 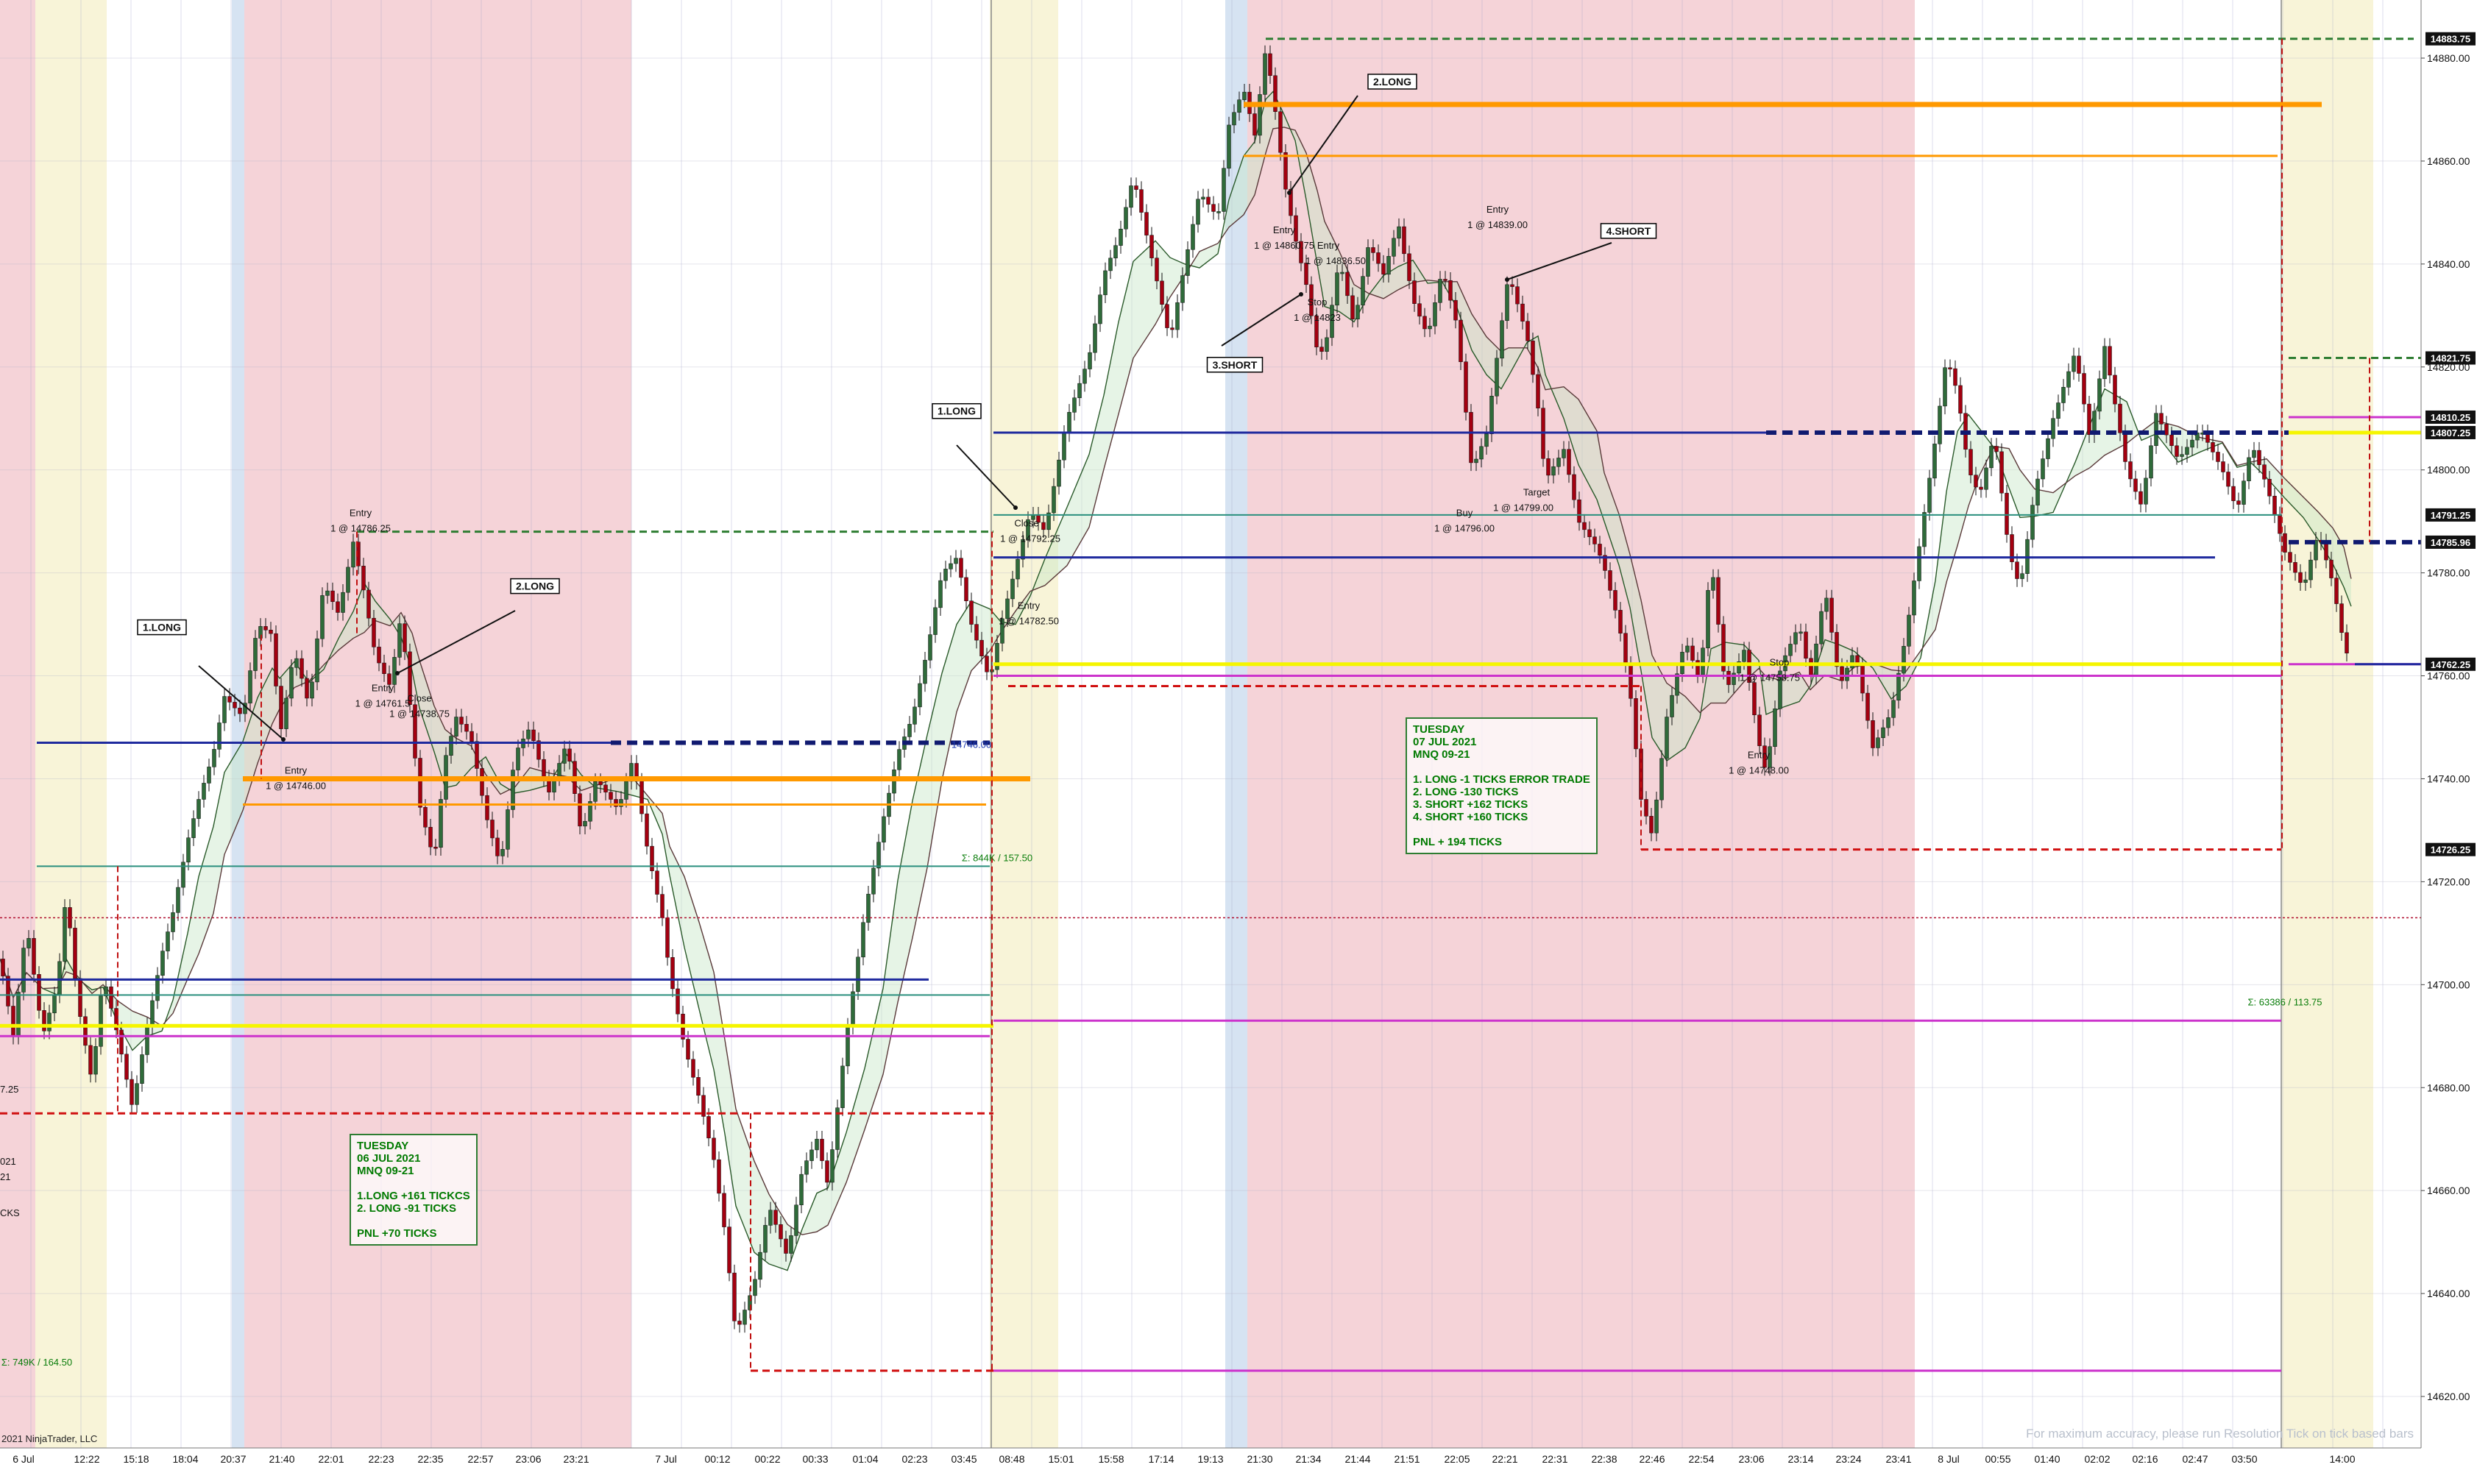 What do you see at coordinates (1507, 279) in the screenshot?
I see `annotation-arrow-head` at bounding box center [1507, 279].